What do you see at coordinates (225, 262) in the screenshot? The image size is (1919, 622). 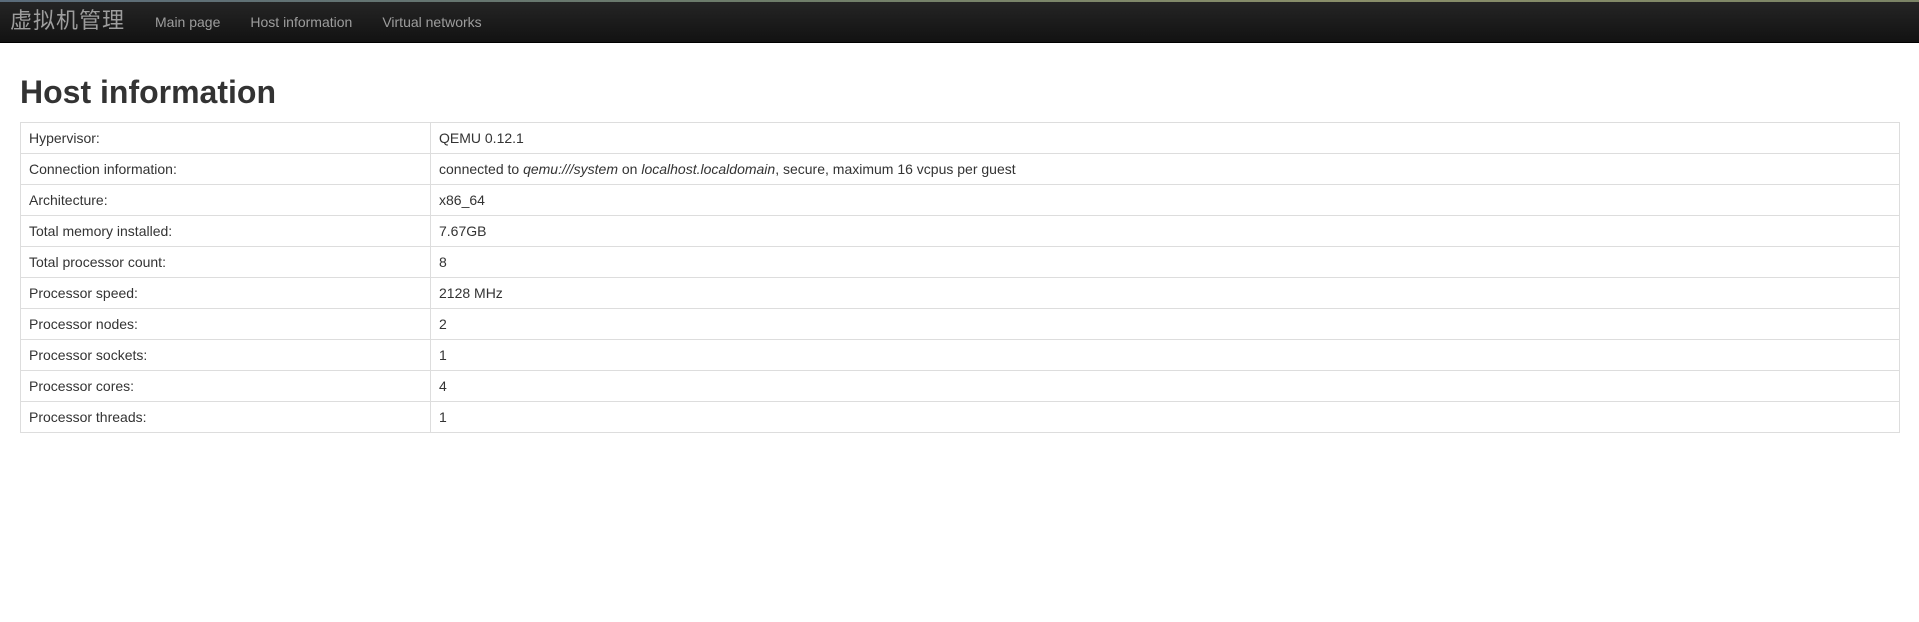 I see `row-label-processor-count: Total processor count:` at bounding box center [225, 262].